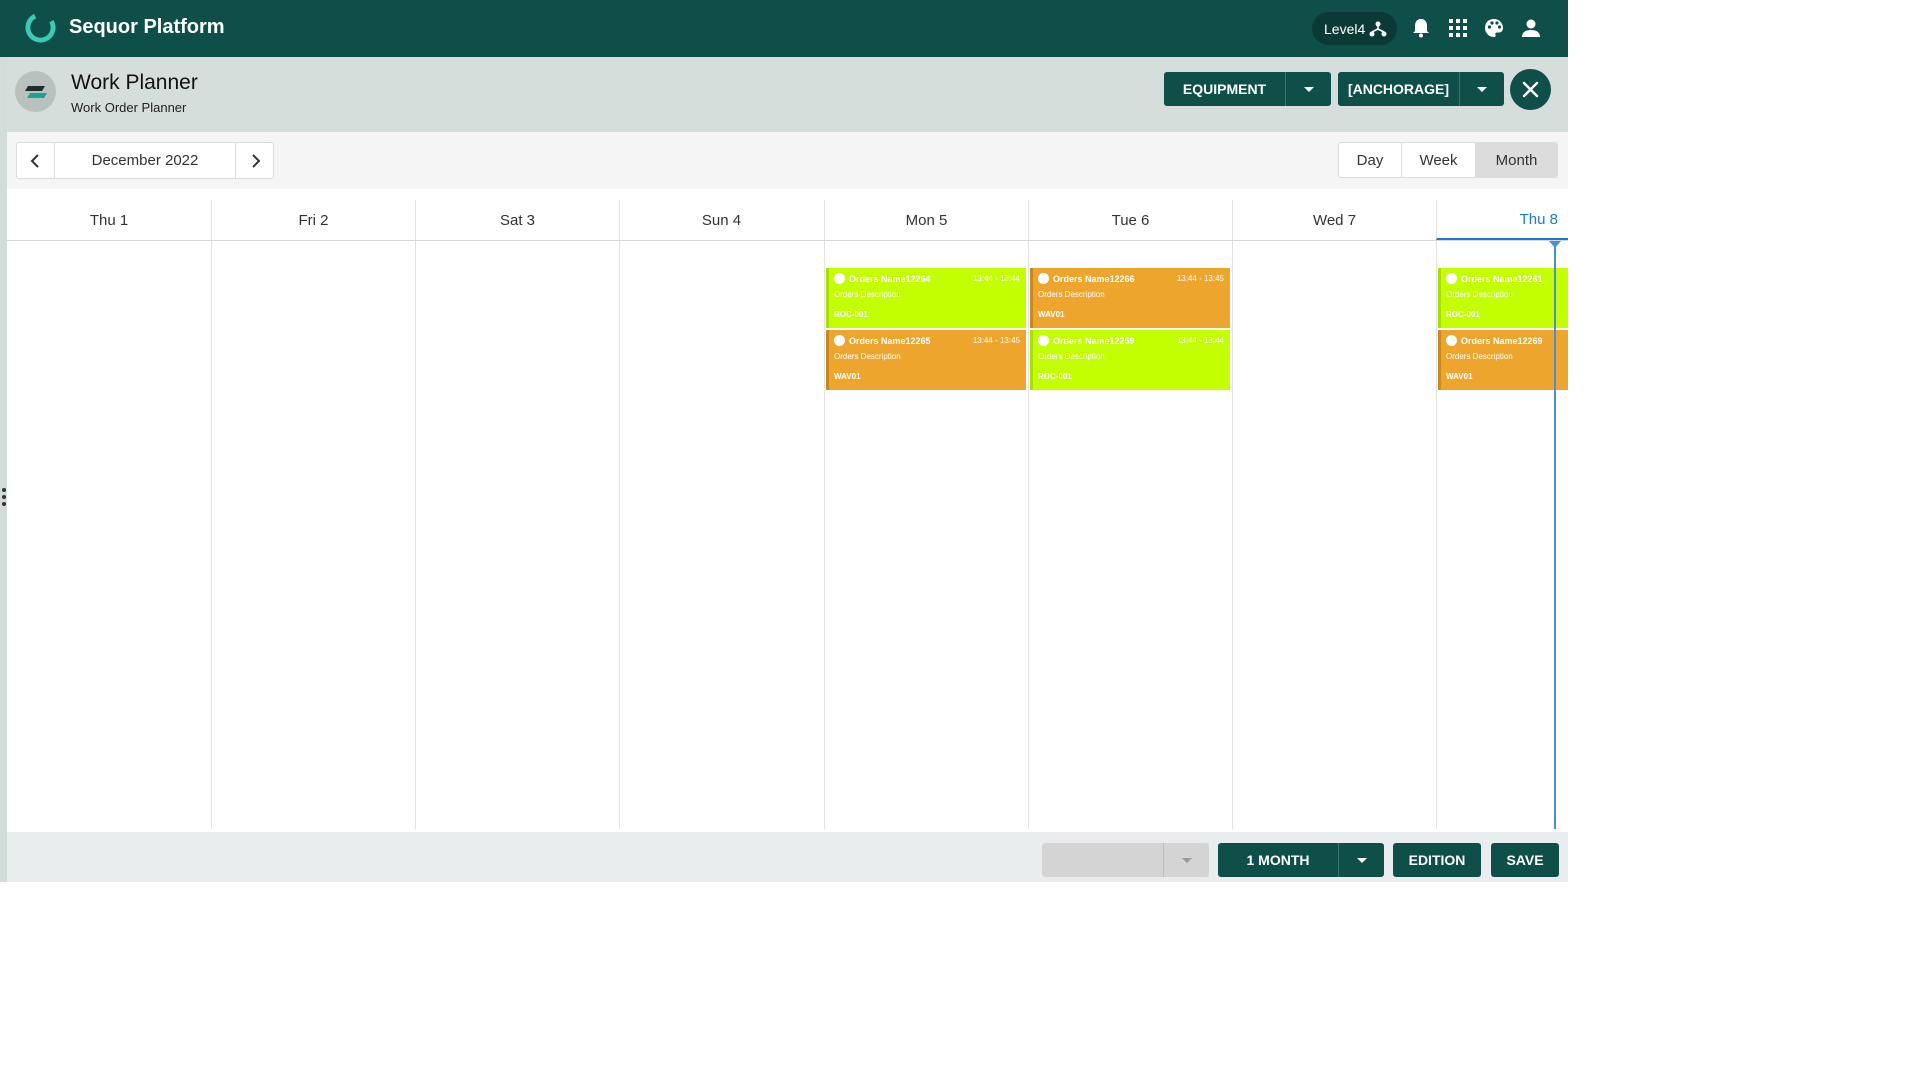 This screenshot has height=1080, width=1920. Describe the element at coordinates (1225, 89) in the screenshot. I see `equipment-label: EQUIPMENT` at that location.